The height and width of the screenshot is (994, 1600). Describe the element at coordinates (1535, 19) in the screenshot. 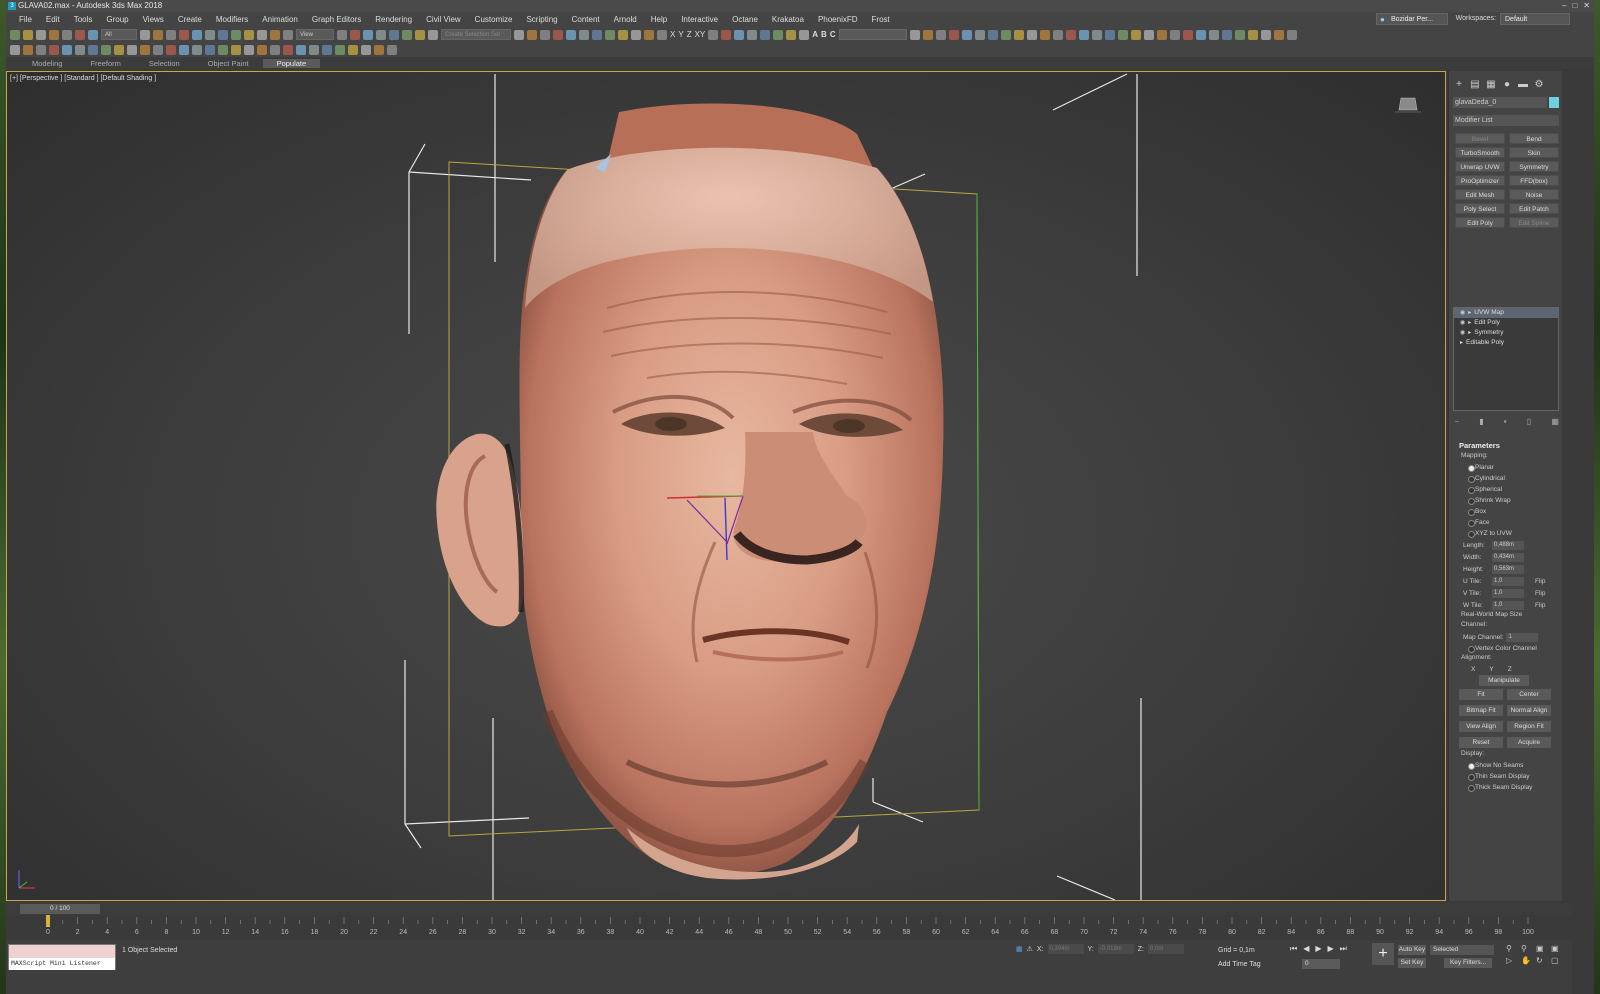

I see `workspace-select: Default` at that location.